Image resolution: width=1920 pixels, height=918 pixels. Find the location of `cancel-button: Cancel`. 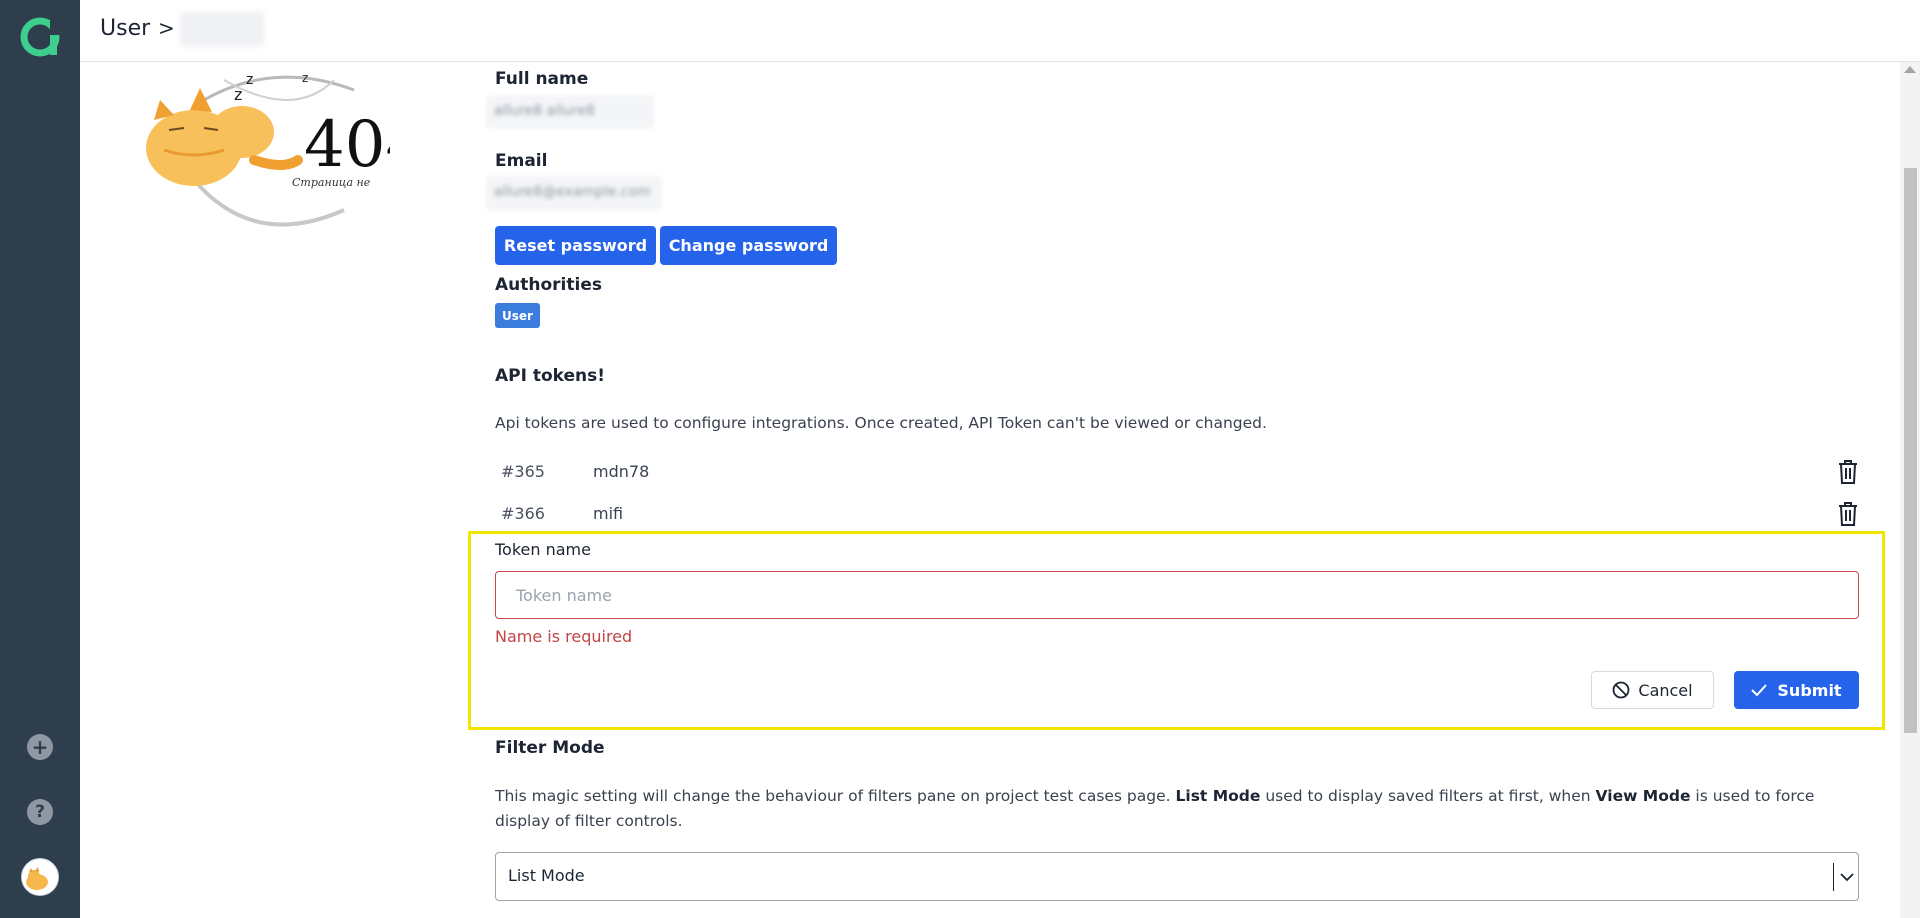

cancel-button: Cancel is located at coordinates (1652, 690).